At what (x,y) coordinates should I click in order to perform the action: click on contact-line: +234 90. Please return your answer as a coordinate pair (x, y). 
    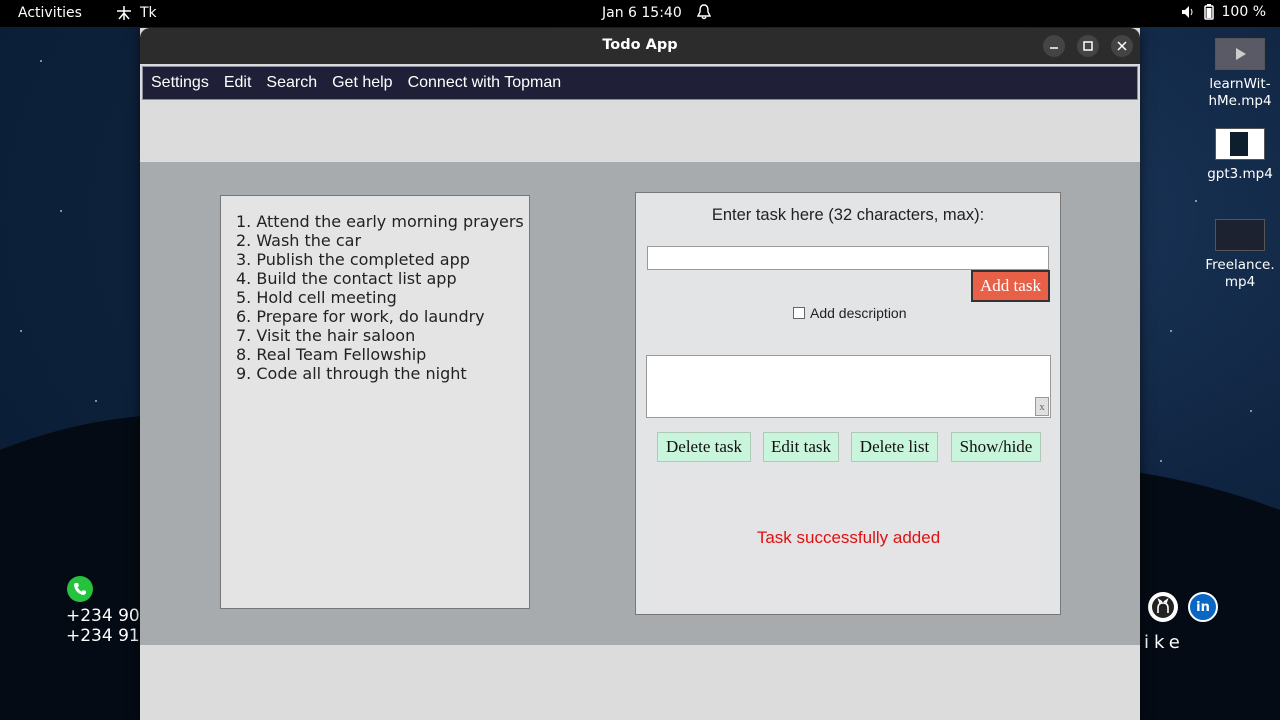
    Looking at the image, I should click on (103, 616).